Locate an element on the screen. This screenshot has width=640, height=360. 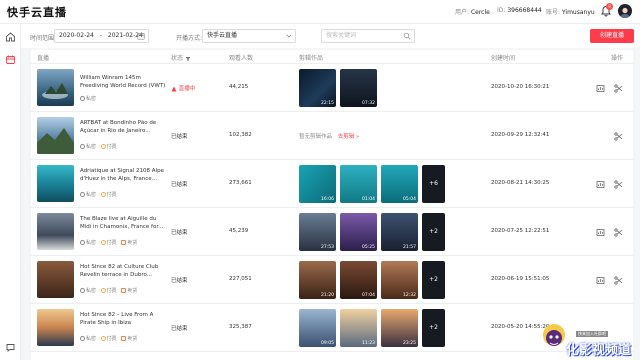
clip-thumb: 09:05 is located at coordinates (317, 328).